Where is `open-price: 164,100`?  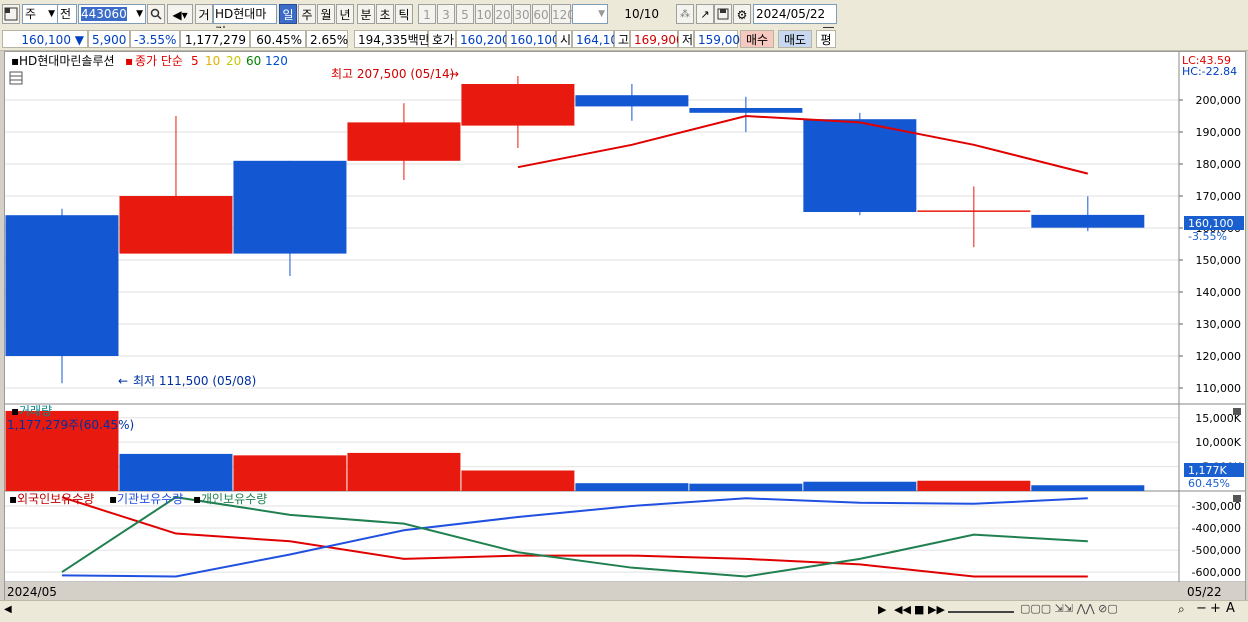
open-price: 164,100 is located at coordinates (599, 39).